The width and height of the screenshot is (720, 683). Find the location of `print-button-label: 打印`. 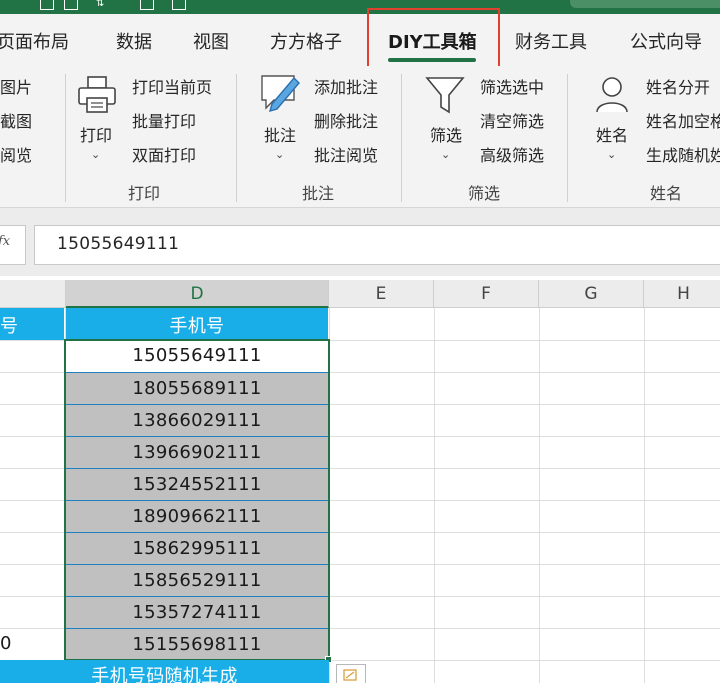

print-button-label: 打印 is located at coordinates (96, 134).